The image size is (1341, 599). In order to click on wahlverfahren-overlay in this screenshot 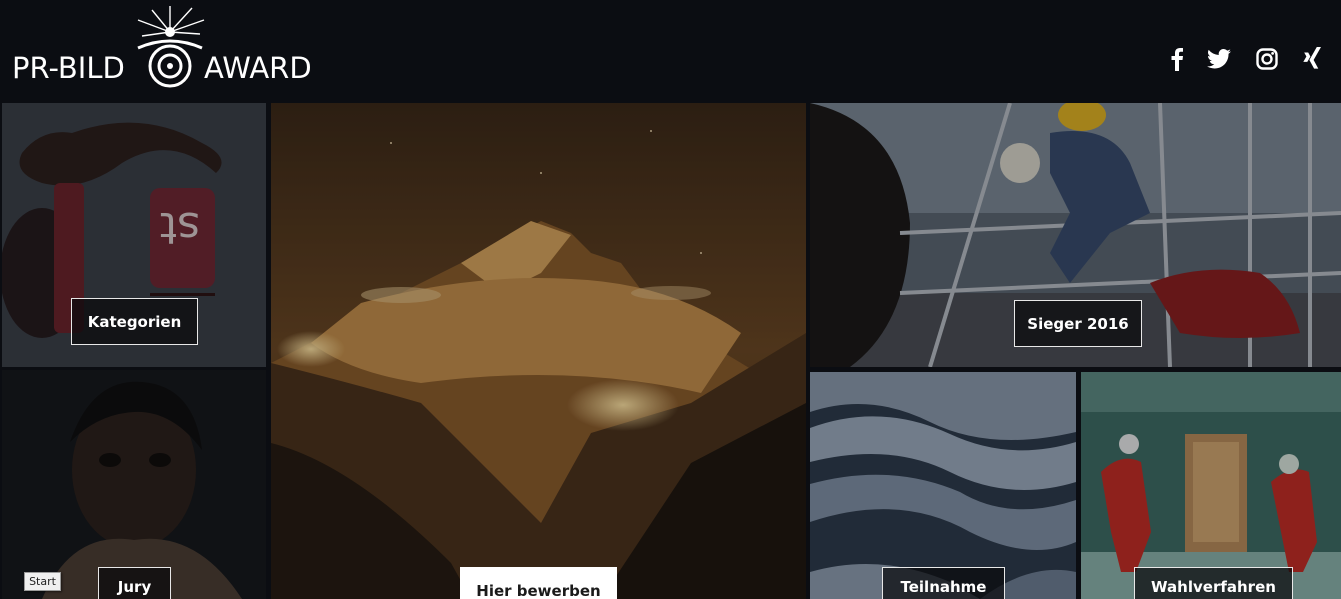, I will do `click(1211, 485)`.